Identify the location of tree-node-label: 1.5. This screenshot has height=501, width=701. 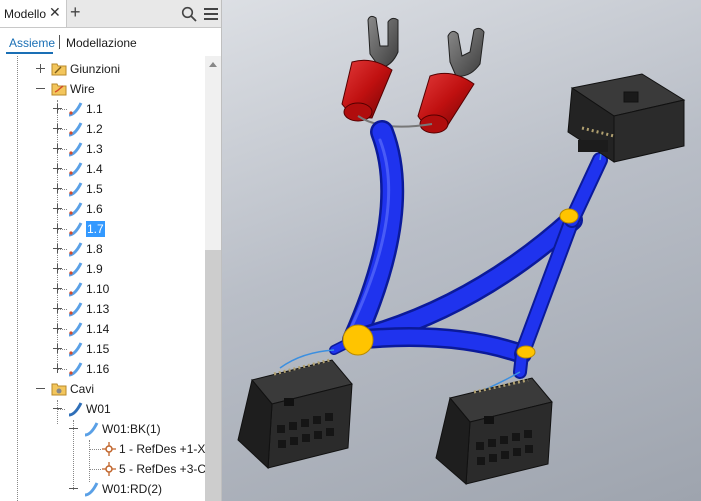
(94, 189).